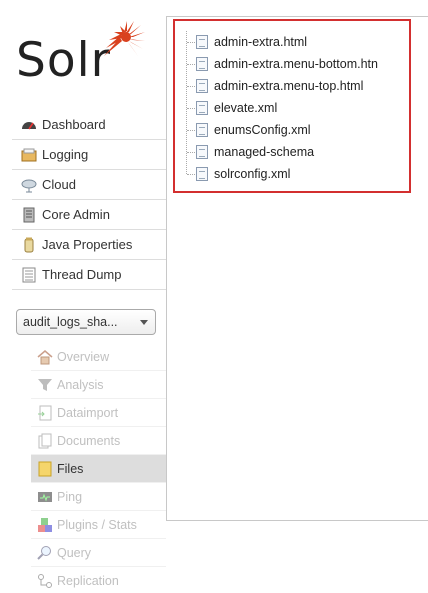 Image resolution: width=428 pixels, height=593 pixels. Describe the element at coordinates (29, 125) in the screenshot. I see `dashboard-icon` at that location.